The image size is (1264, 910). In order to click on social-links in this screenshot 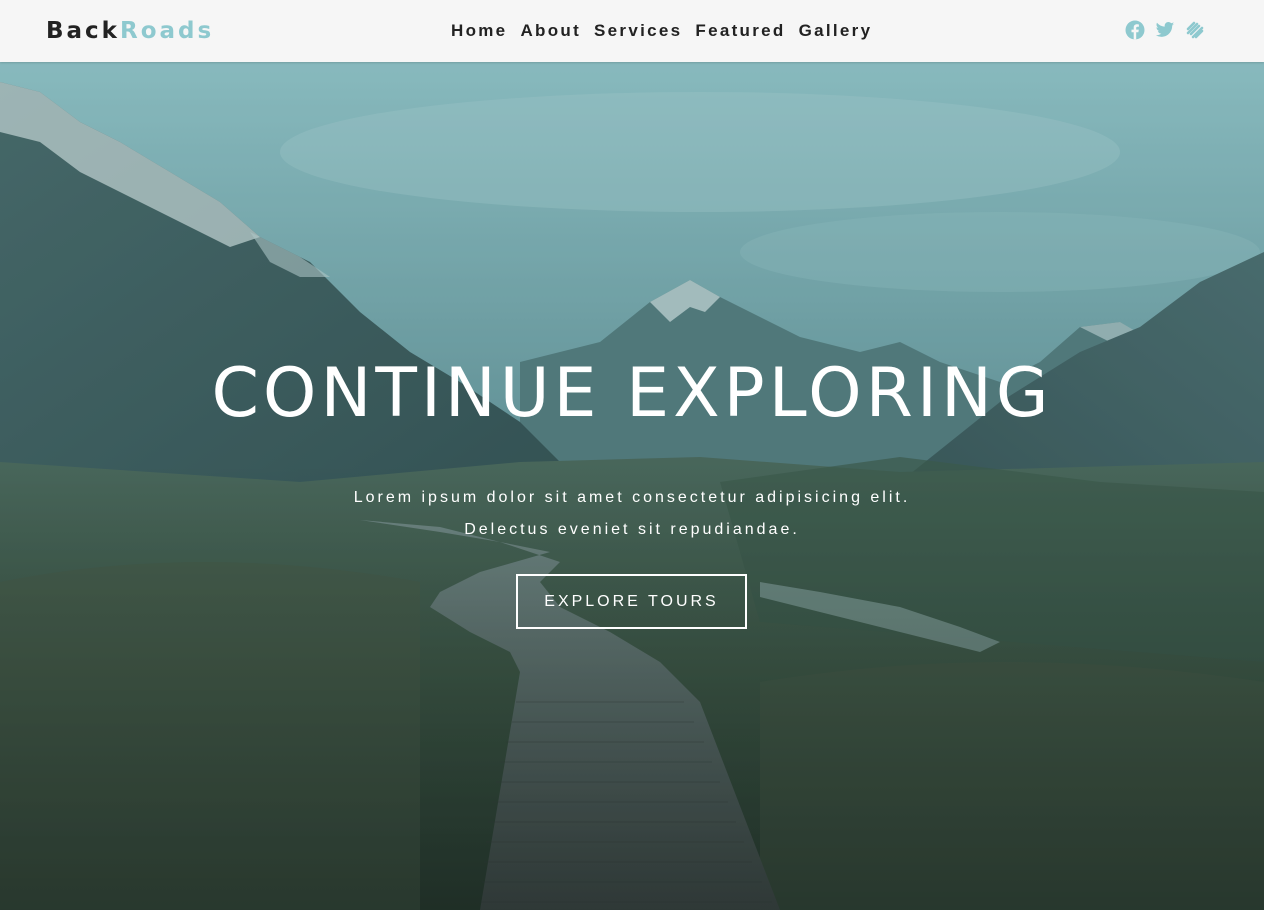, I will do `click(1165, 30)`.